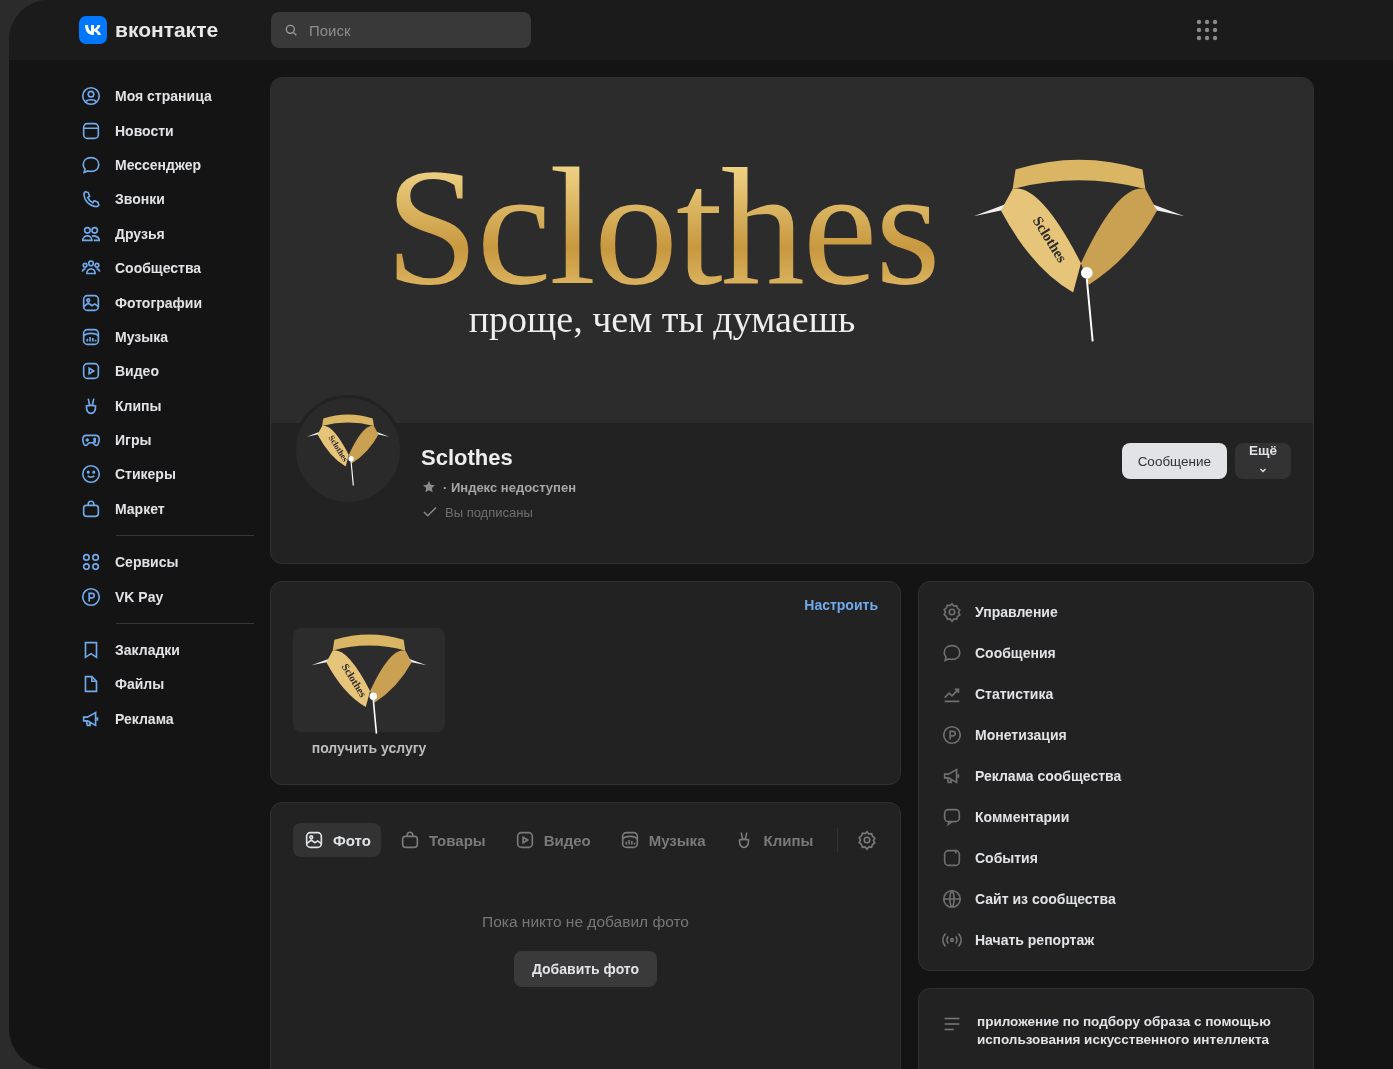 The width and height of the screenshot is (1393, 1069). I want to click on photo-icon, so click(314, 840).